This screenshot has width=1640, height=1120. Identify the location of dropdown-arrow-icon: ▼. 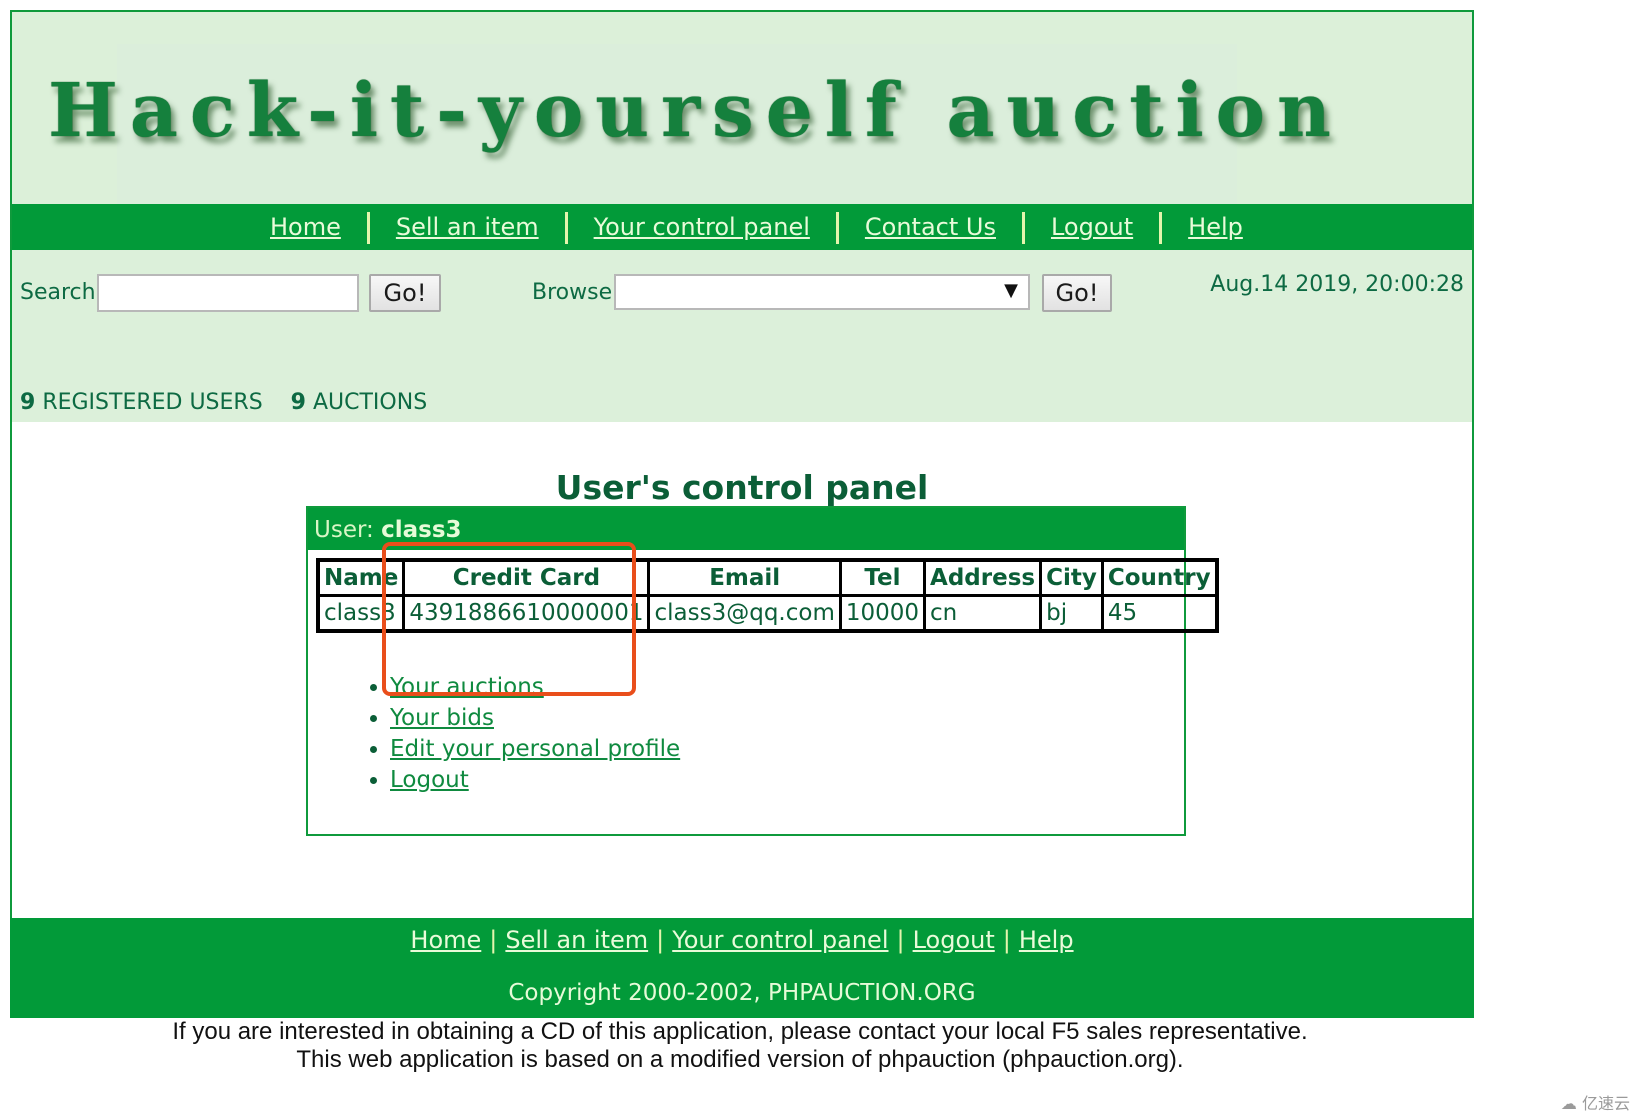
(1011, 290).